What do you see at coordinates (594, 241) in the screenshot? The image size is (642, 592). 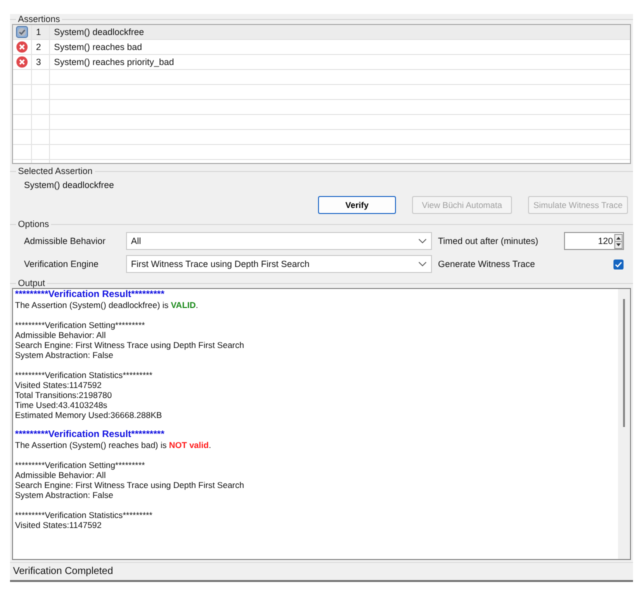 I see `timeout-spinbox: 120` at bounding box center [594, 241].